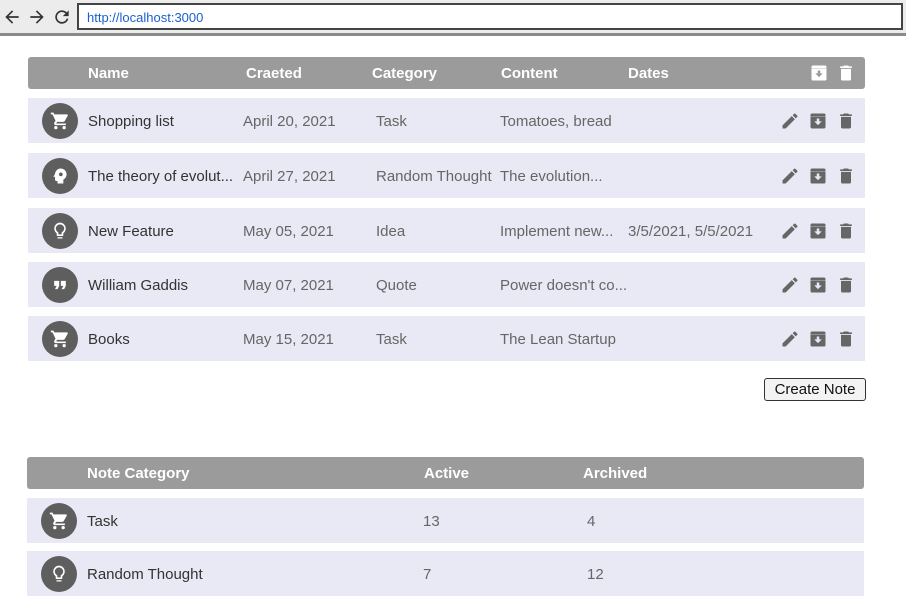  What do you see at coordinates (595, 574) in the screenshot?
I see `stats-archived: 12` at bounding box center [595, 574].